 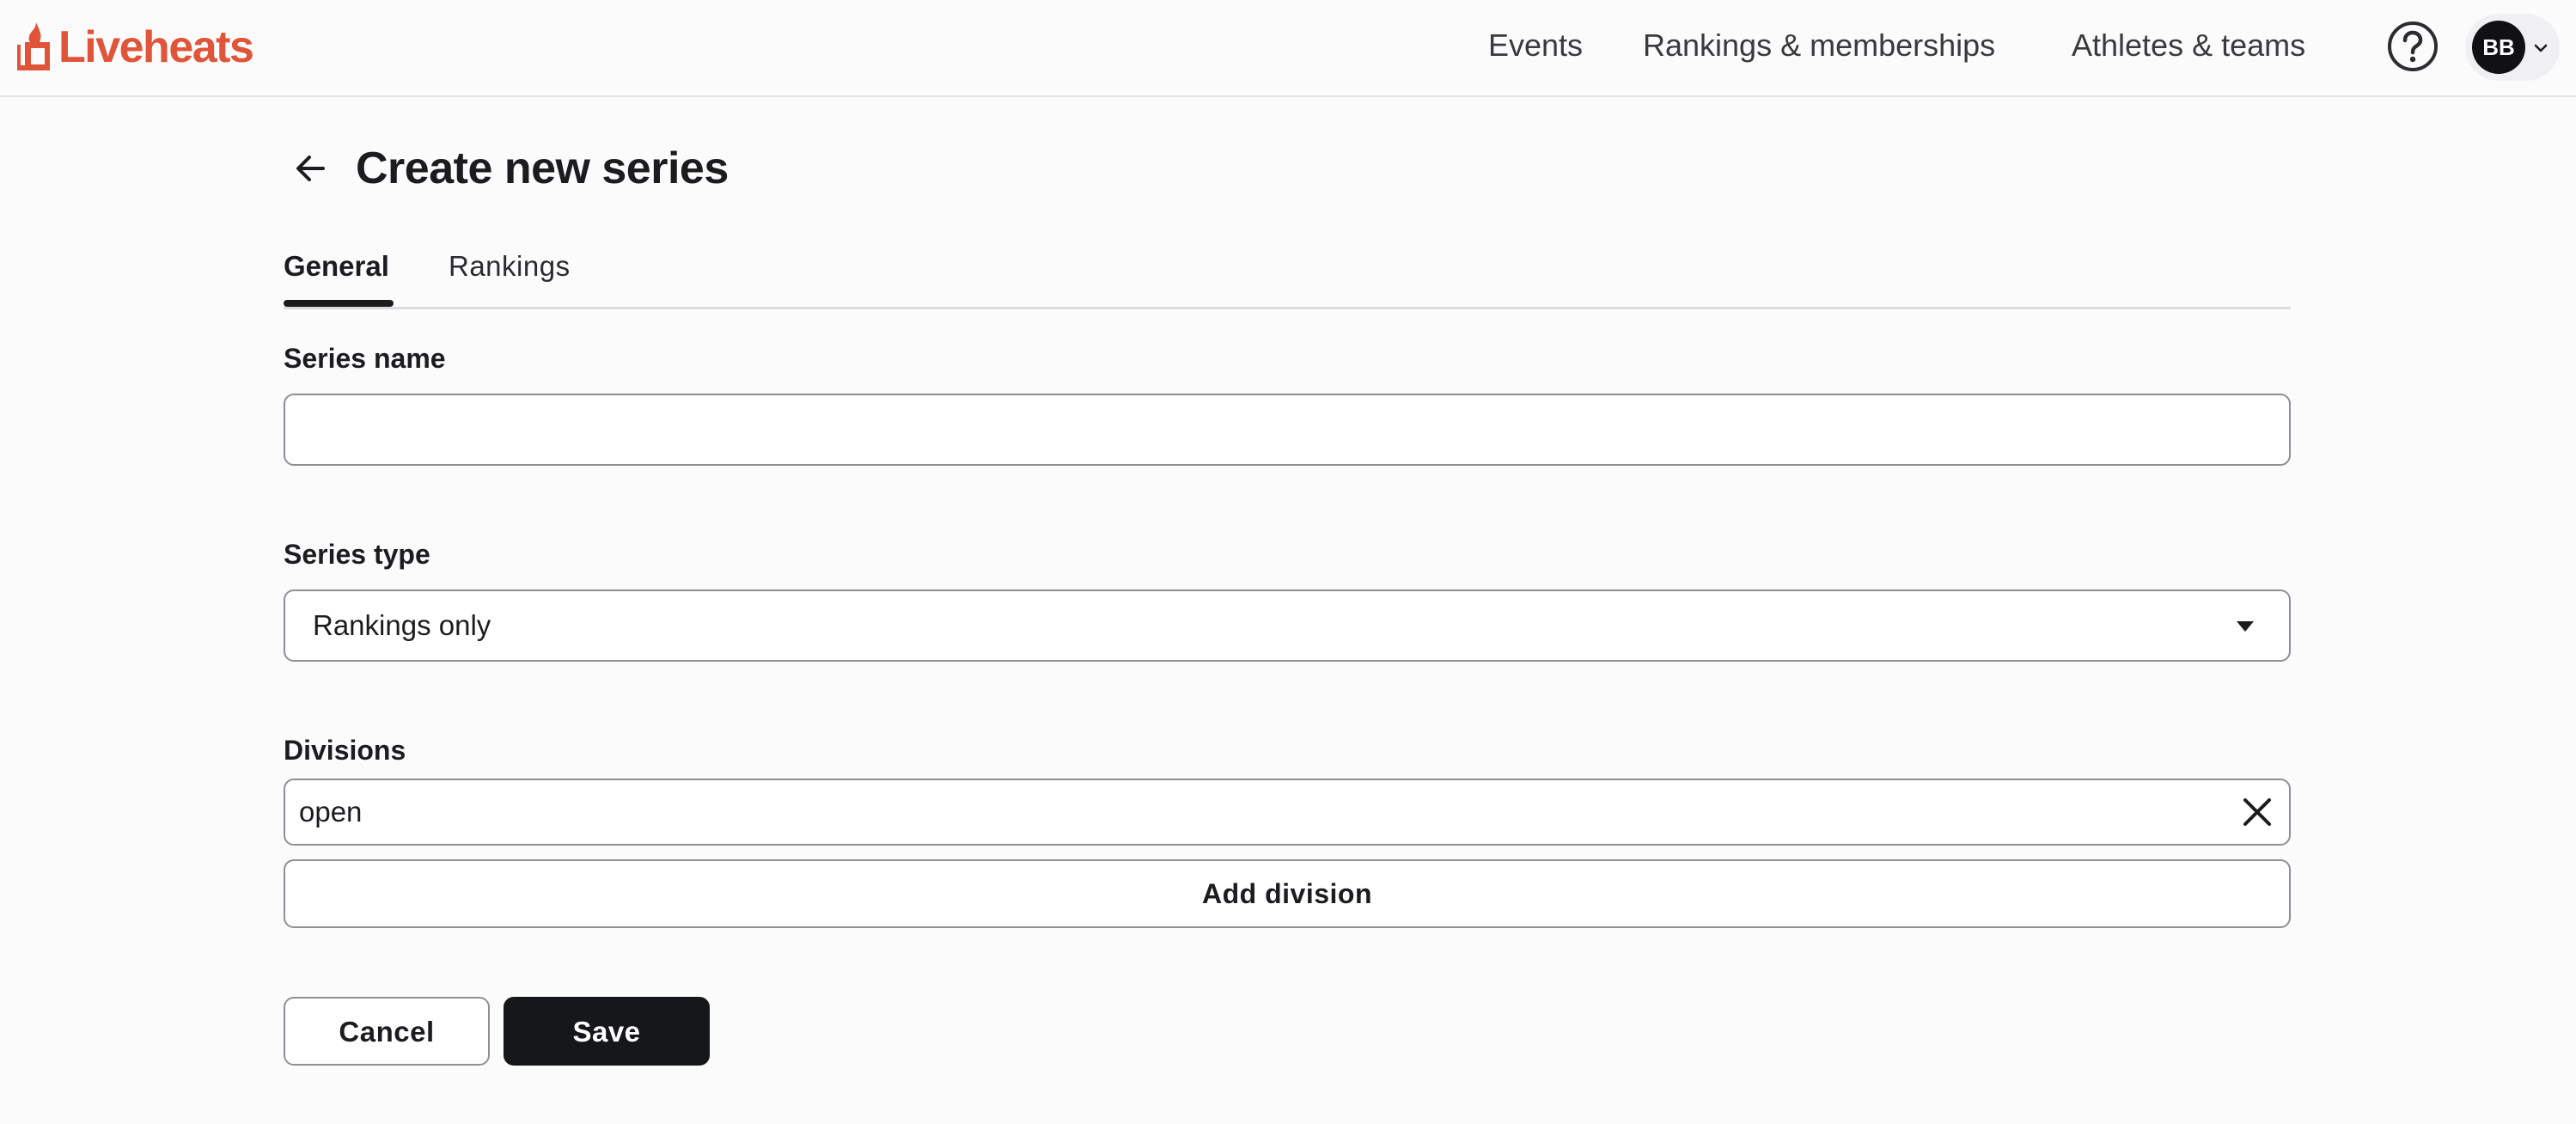 I want to click on flame-logo-icon, so click(x=36, y=47).